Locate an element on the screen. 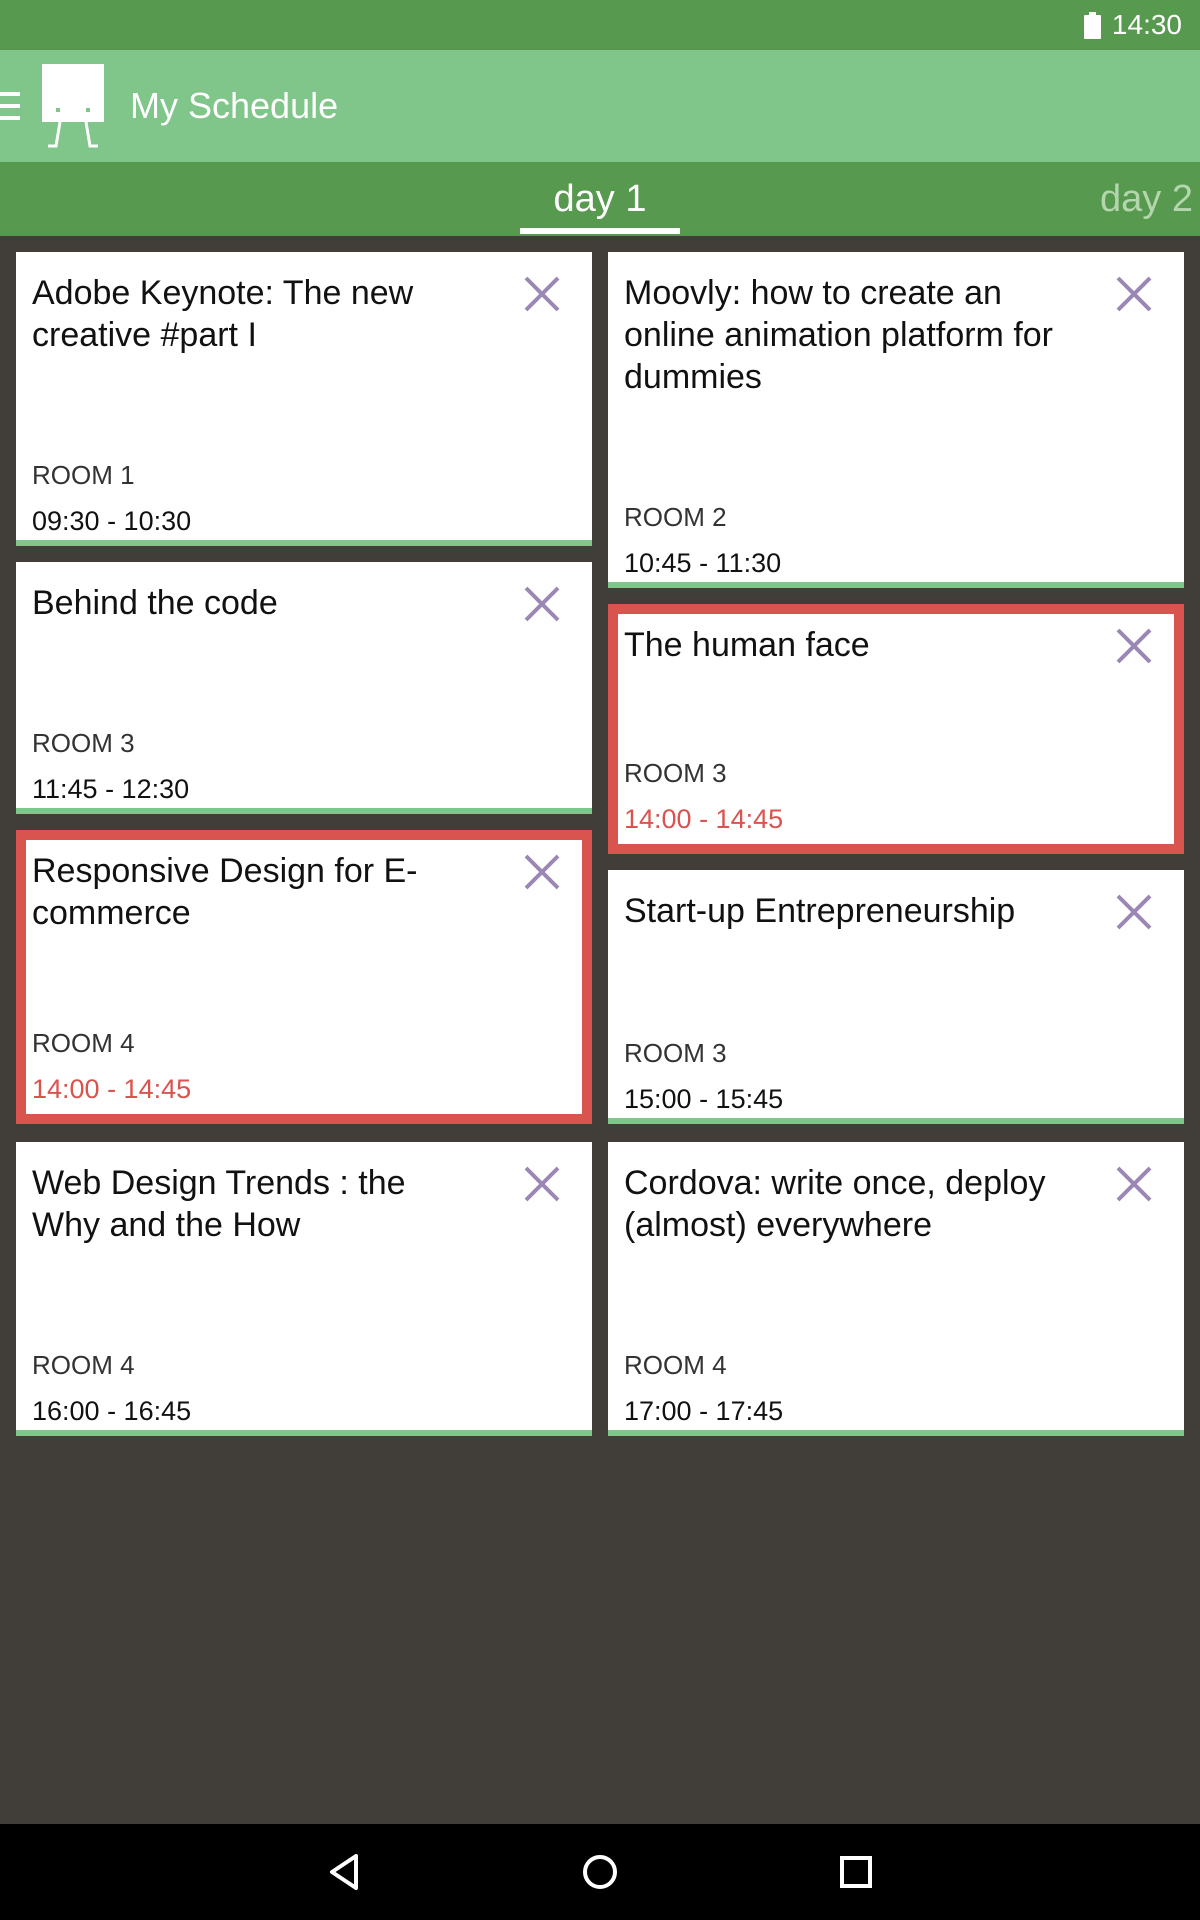 Image resolution: width=1200 pixels, height=1920 pixels. session-room: ROOM 1 is located at coordinates (83, 475).